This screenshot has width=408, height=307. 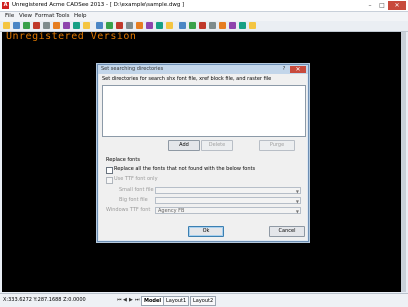 I want to click on small-font-select: ▼, so click(x=228, y=190).